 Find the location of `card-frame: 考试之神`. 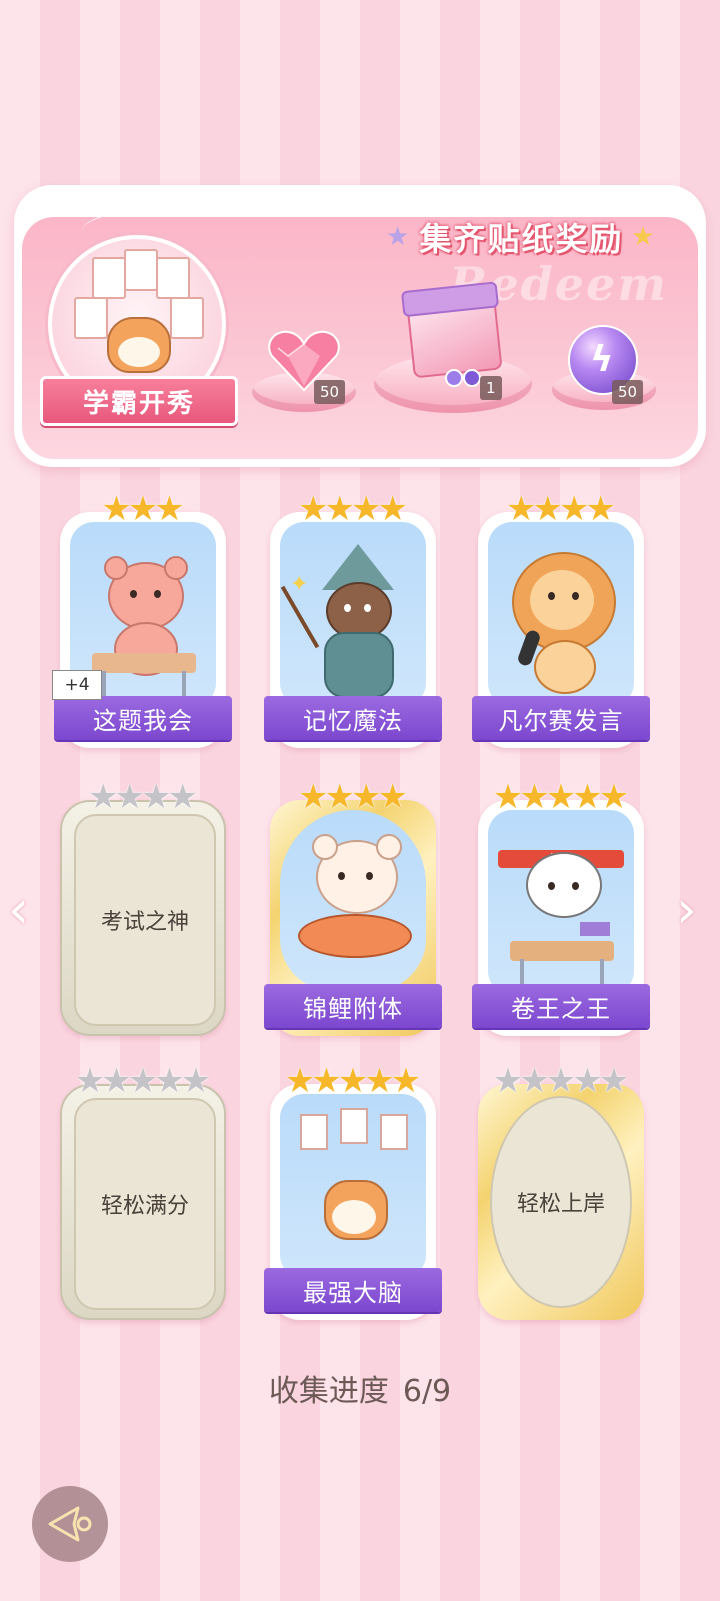

card-frame: 考试之神 is located at coordinates (143, 918).